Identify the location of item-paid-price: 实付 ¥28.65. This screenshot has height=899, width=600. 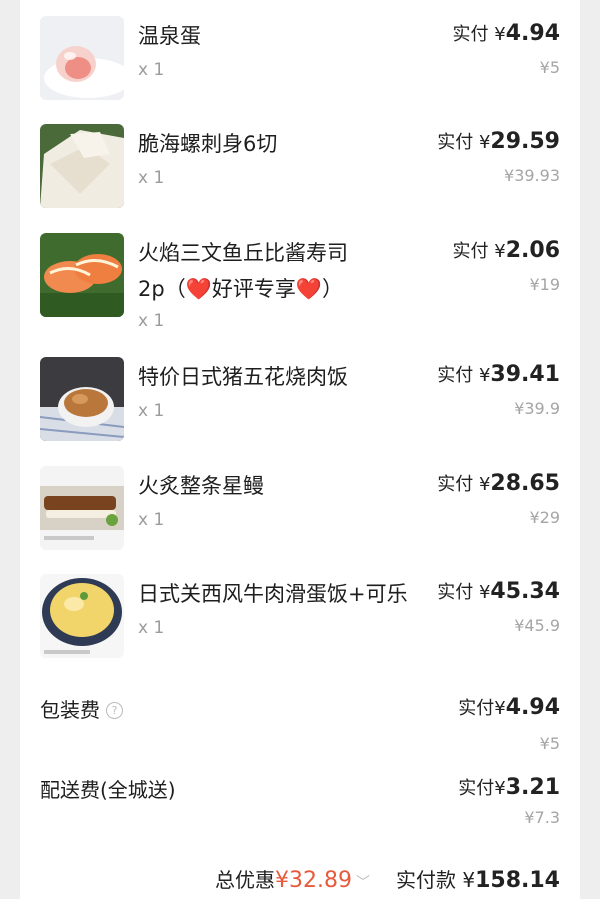
(498, 483).